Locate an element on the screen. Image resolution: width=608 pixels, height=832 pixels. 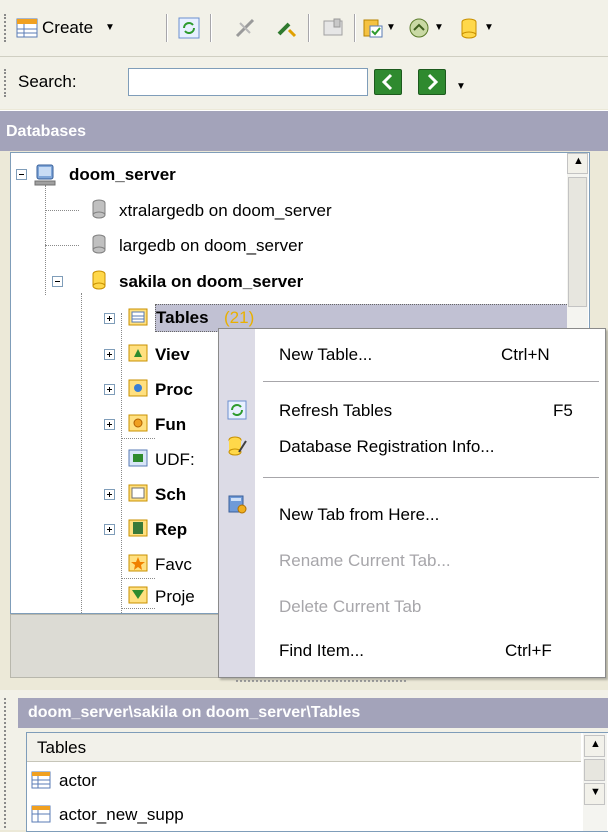
main-toolbar: Create ▼ ▼ ▼ ▼ is located at coordinates (304, 28).